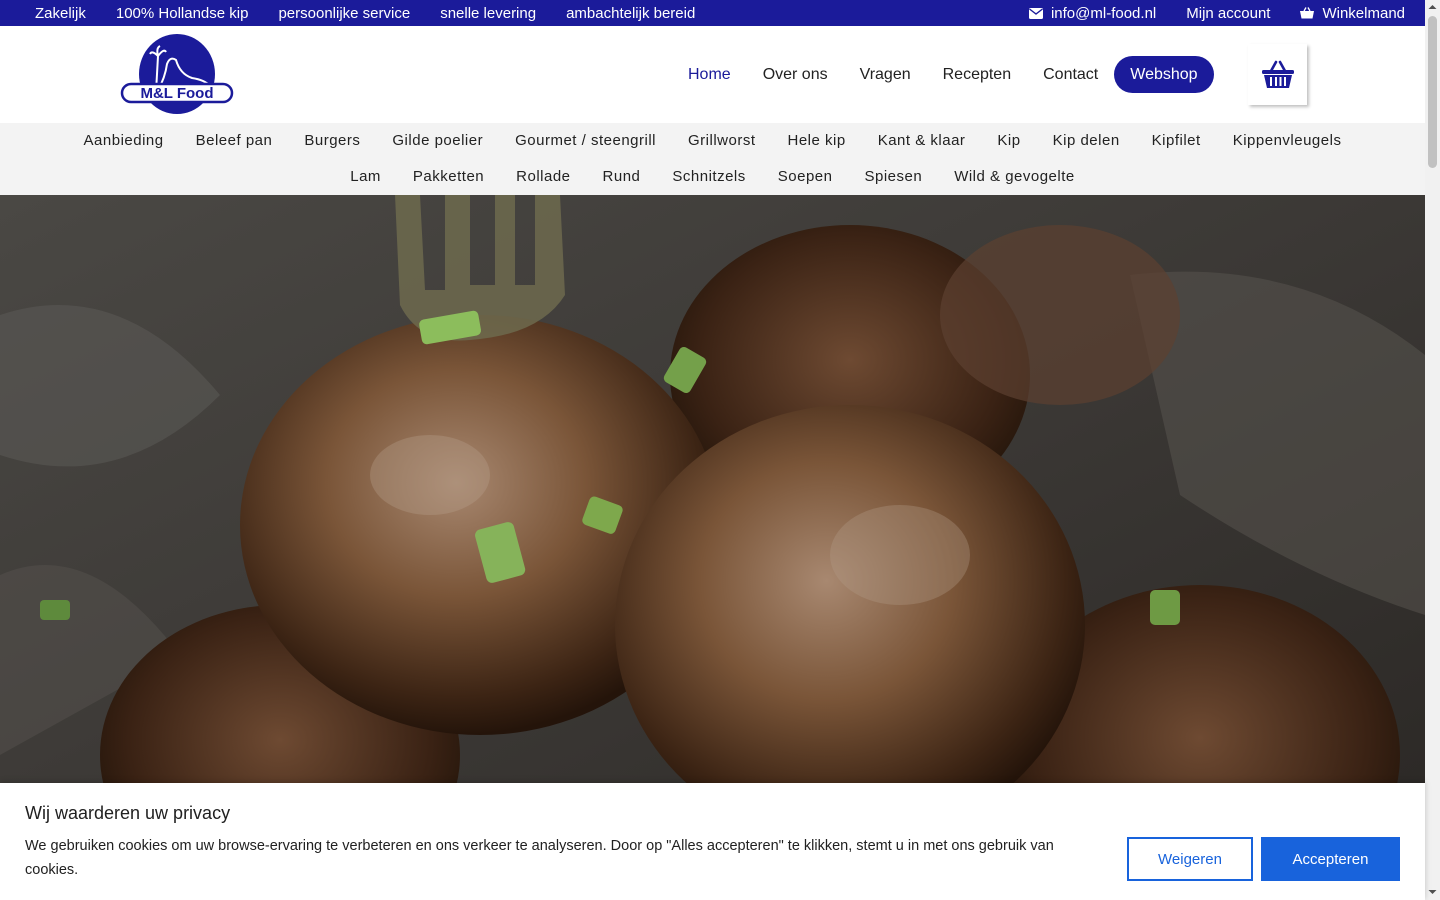 Image resolution: width=1440 pixels, height=900 pixels. I want to click on category-burgers: Burgers, so click(332, 140).